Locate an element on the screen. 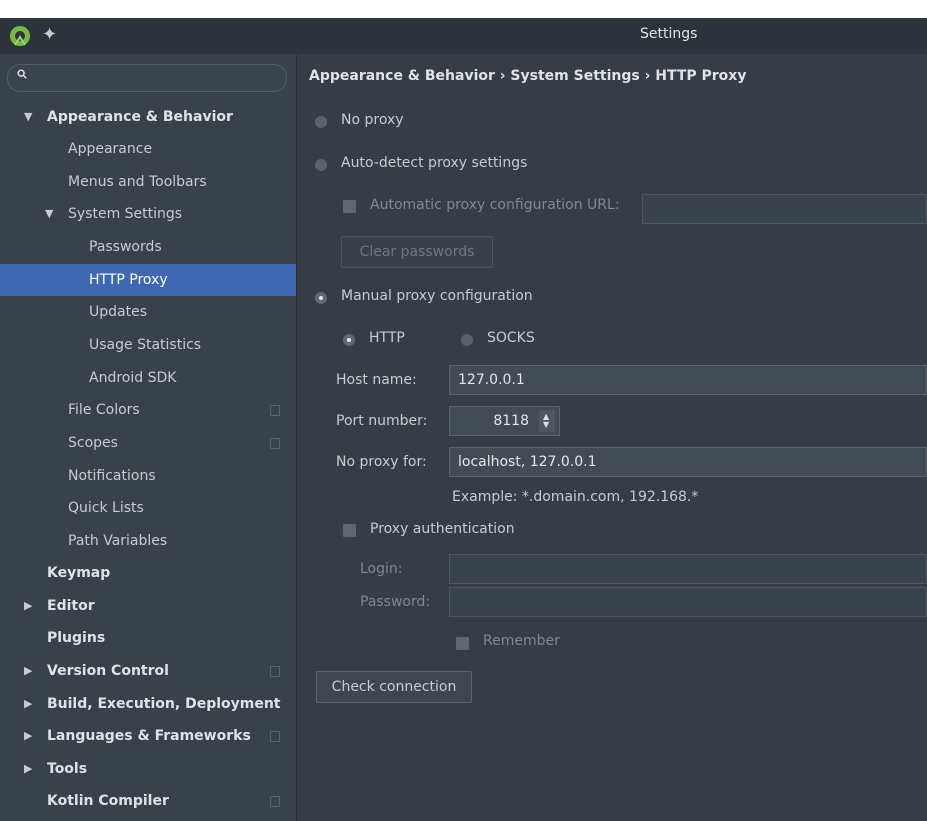 Image resolution: width=927 pixels, height=821 pixels. socks-label: SOCKS is located at coordinates (511, 338).